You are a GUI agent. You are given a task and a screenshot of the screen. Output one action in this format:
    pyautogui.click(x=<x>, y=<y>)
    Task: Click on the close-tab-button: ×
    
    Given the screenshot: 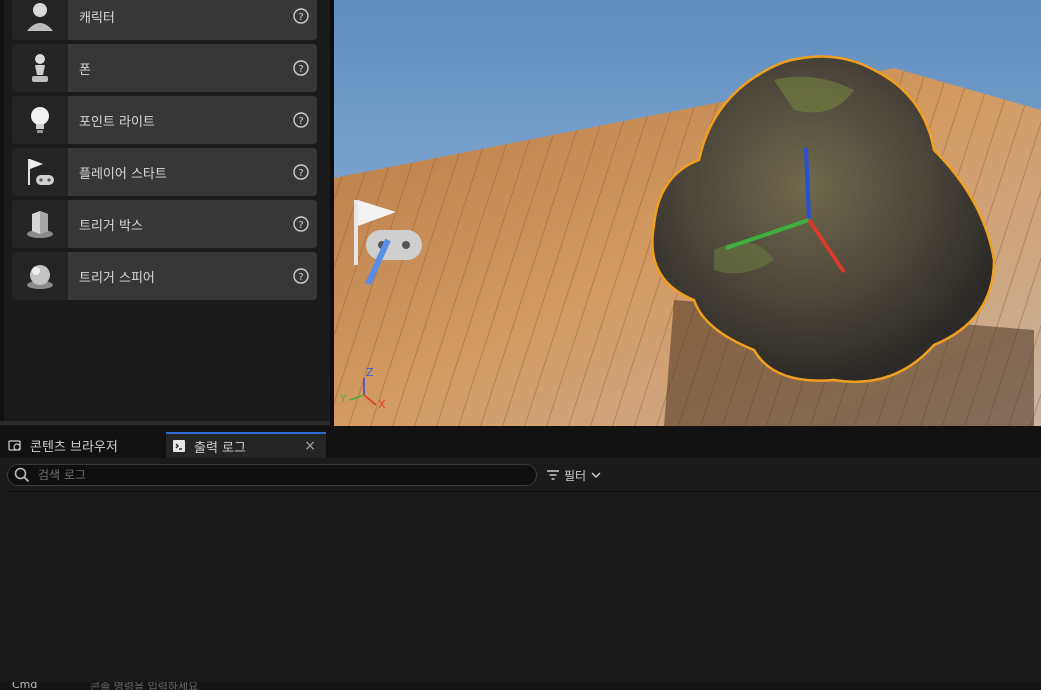 What is the action you would take?
    pyautogui.click(x=310, y=446)
    